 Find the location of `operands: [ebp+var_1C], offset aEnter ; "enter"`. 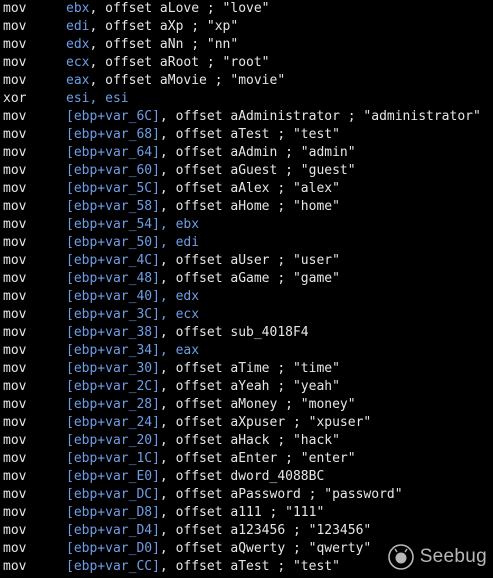

operands: [ebp+var_1C], offset aEnter ; "enter" is located at coordinates (211, 459).